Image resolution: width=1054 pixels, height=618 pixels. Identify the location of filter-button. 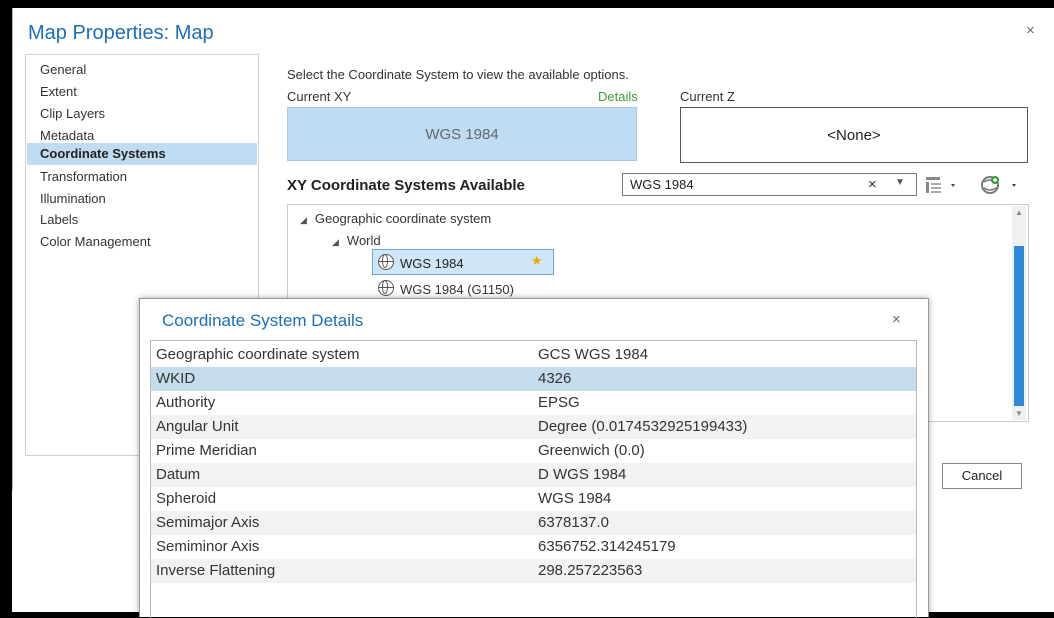
(943, 185).